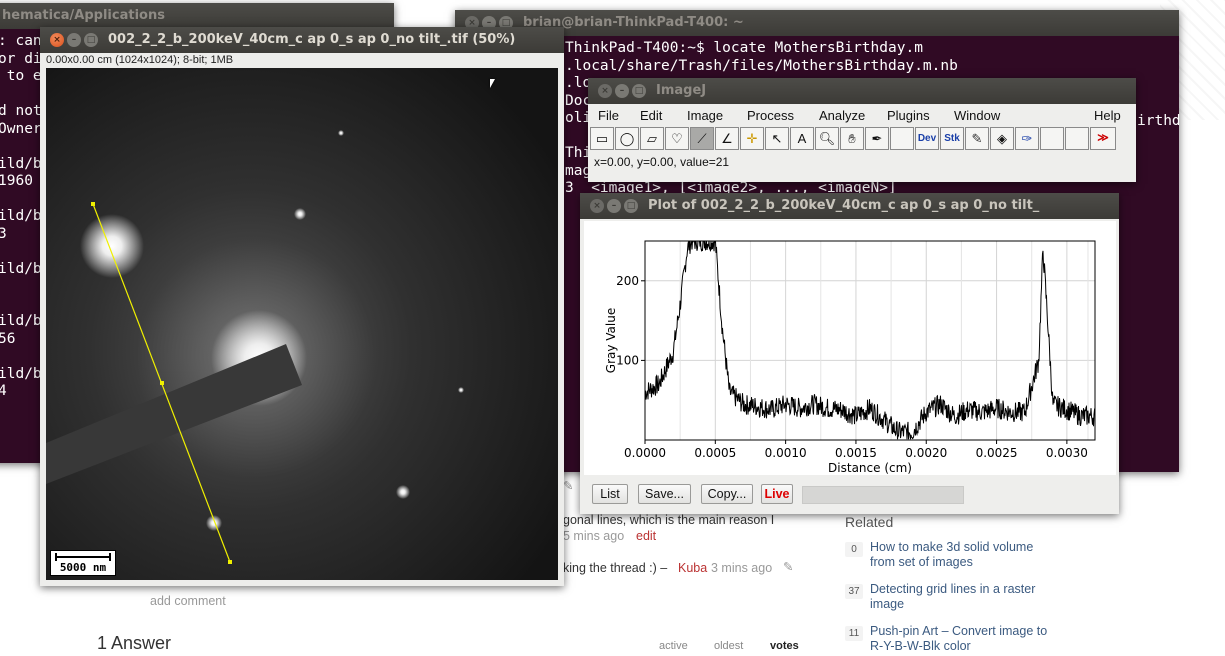 The width and height of the screenshot is (1225, 656). What do you see at coordinates (615, 568) in the screenshot?
I see `comment-text: king the thread :) –` at bounding box center [615, 568].